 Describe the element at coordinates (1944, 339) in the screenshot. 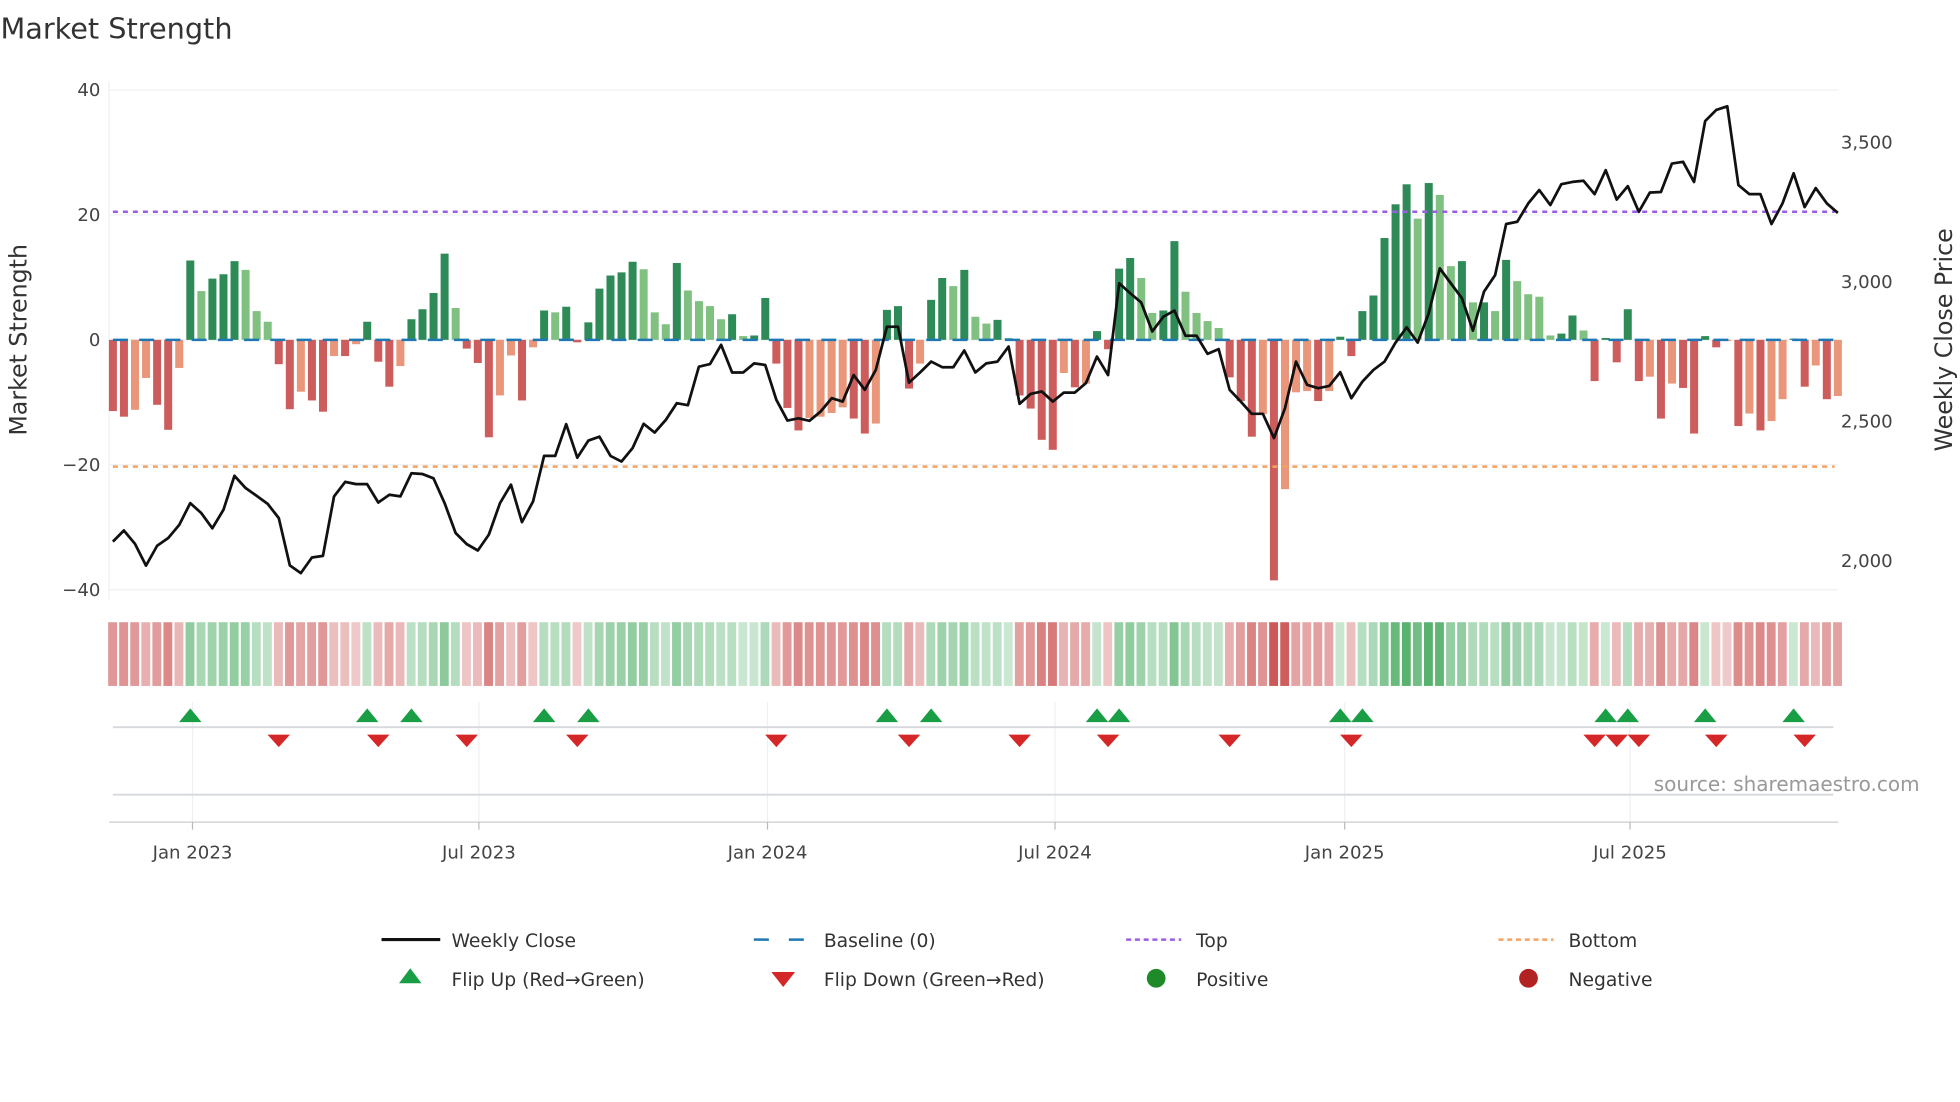

I see `y2-axis-label: Weekly Close Price` at that location.